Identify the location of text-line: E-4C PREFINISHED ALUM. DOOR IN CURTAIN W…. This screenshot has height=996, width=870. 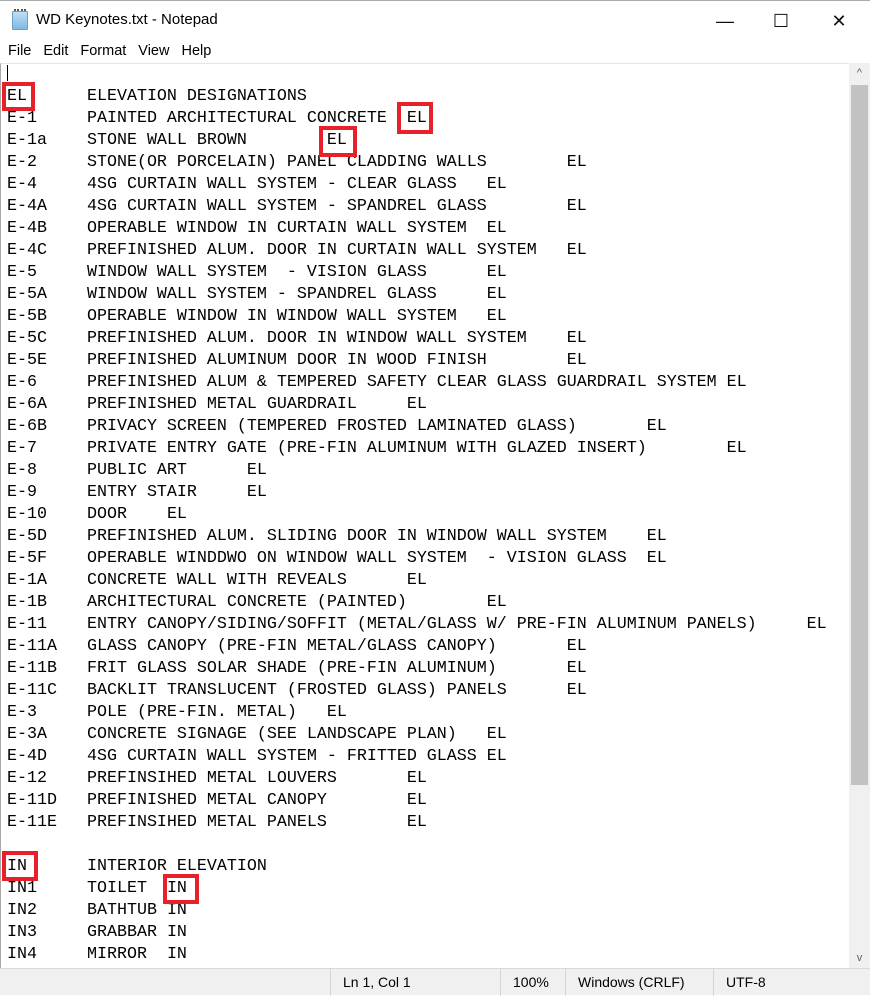
(297, 250).